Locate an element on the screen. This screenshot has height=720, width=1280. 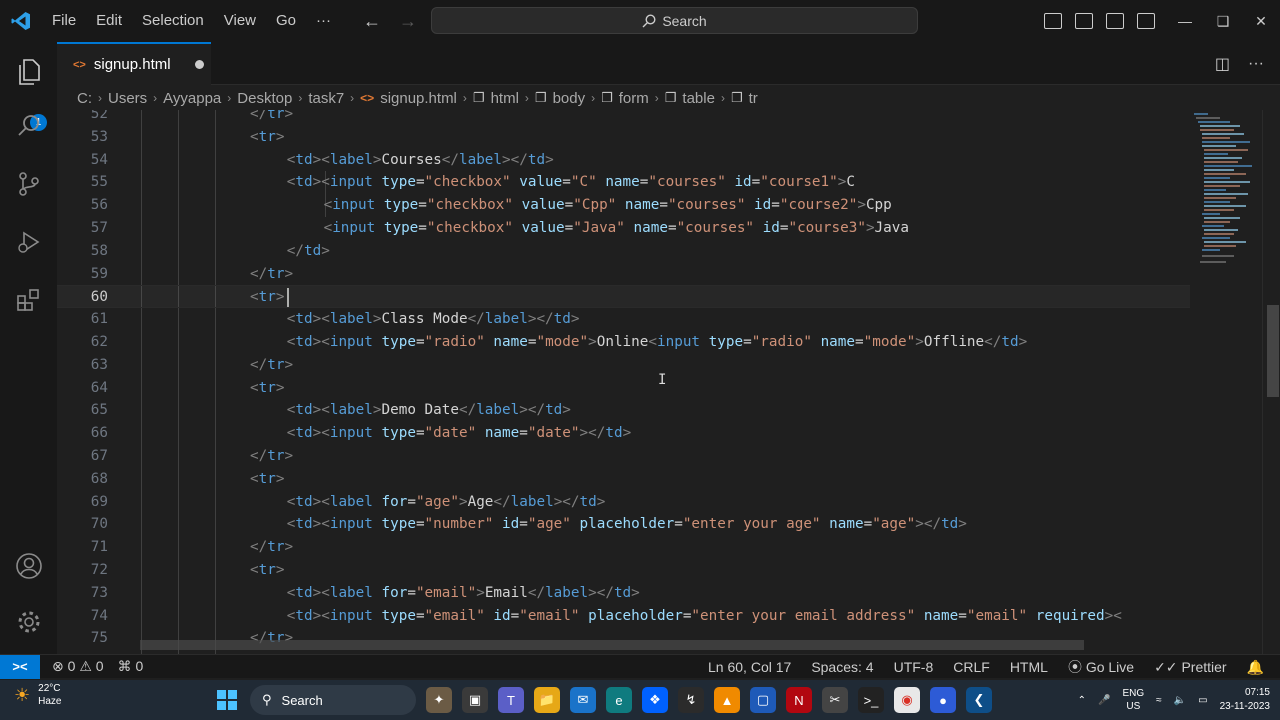
minimize-icon: — is located at coordinates (1185, 21).